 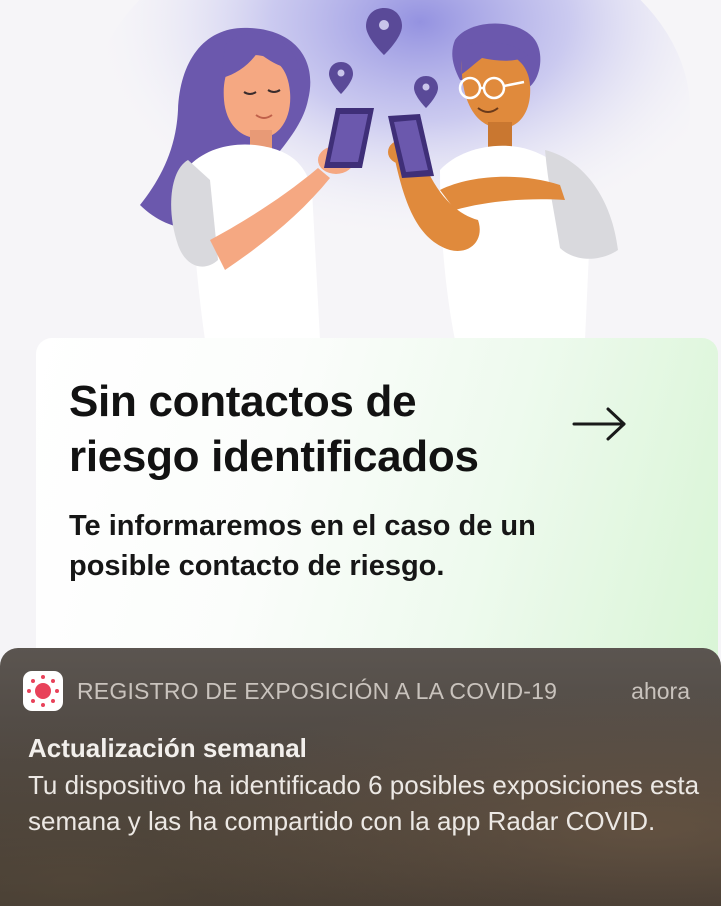 What do you see at coordinates (167, 748) in the screenshot?
I see `notification-title: Actualización semanal` at bounding box center [167, 748].